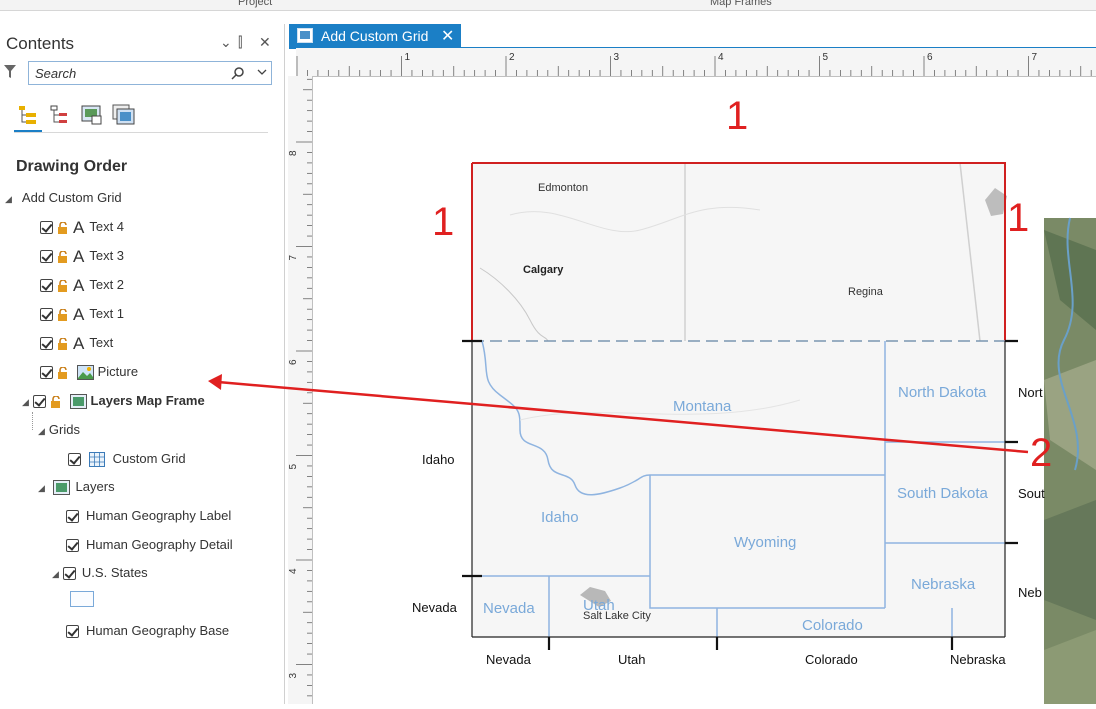  What do you see at coordinates (305, 35) in the screenshot?
I see `layout-icon` at bounding box center [305, 35].